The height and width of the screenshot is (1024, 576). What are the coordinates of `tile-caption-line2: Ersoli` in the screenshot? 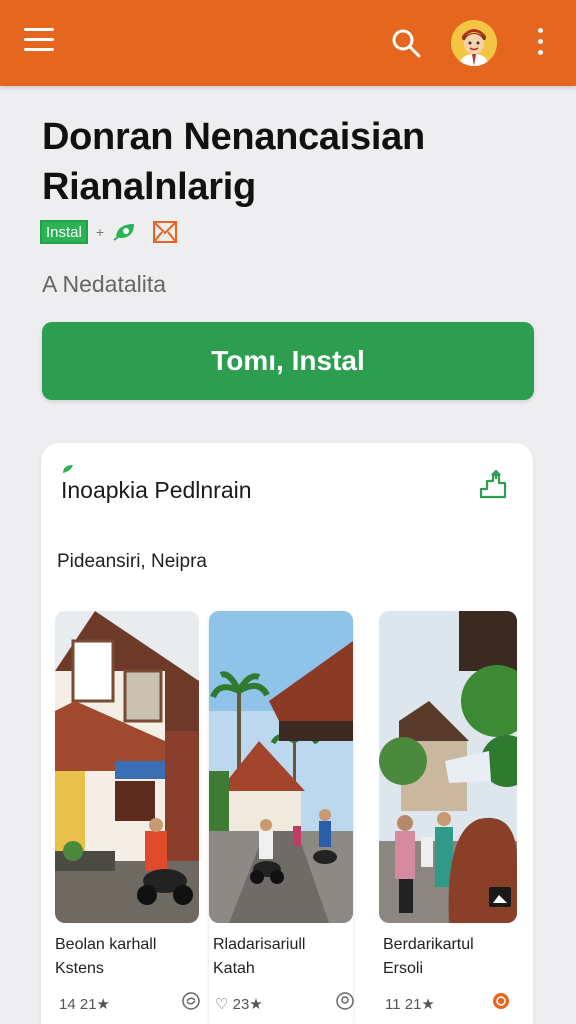 It's located at (403, 968).